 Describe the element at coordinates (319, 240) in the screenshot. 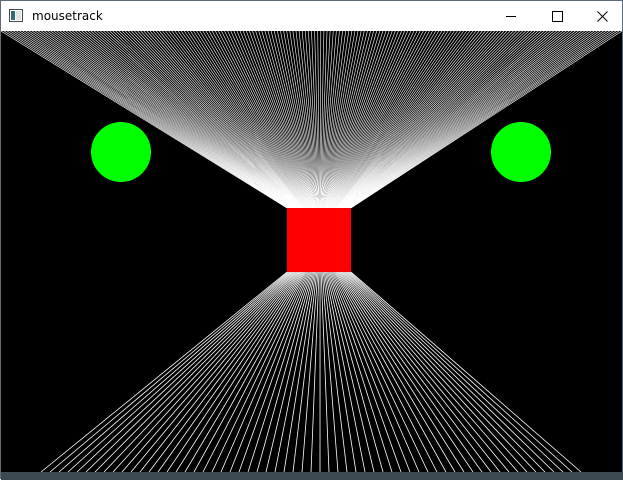

I see `red-square` at that location.